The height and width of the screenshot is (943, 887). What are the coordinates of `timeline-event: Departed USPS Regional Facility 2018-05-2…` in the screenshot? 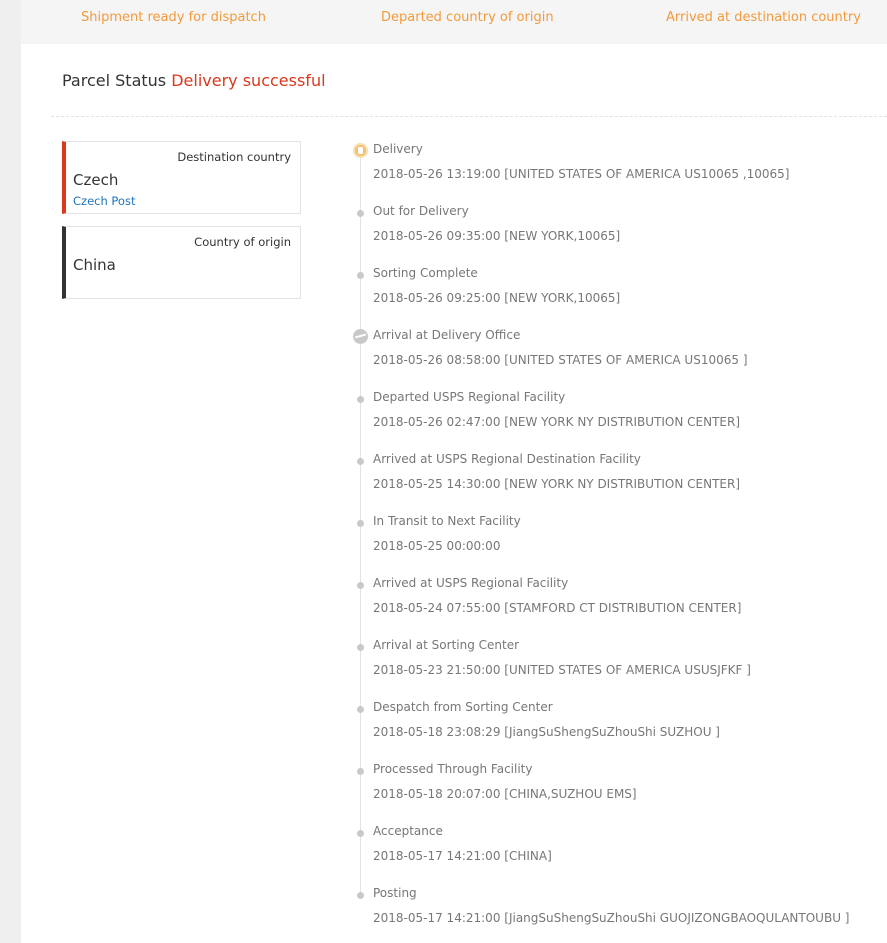 It's located at (620, 415).